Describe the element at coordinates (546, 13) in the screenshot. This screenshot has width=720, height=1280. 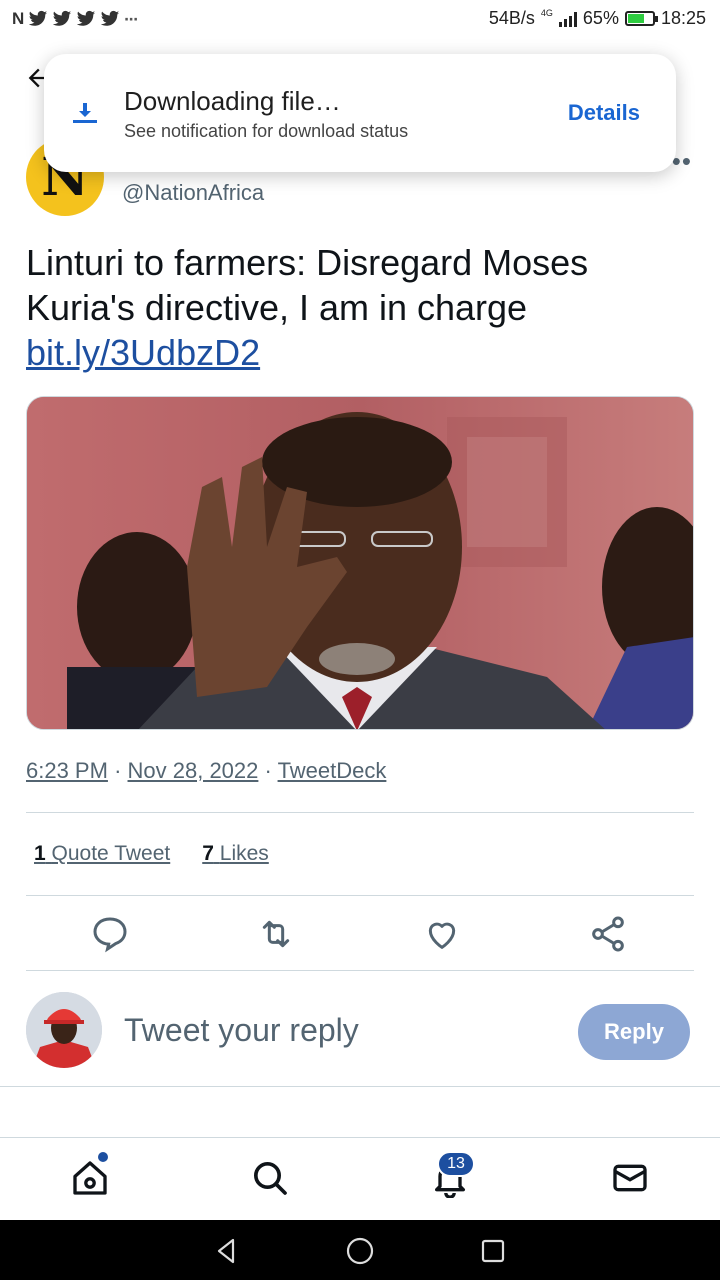
I see `network-type: 4G` at that location.